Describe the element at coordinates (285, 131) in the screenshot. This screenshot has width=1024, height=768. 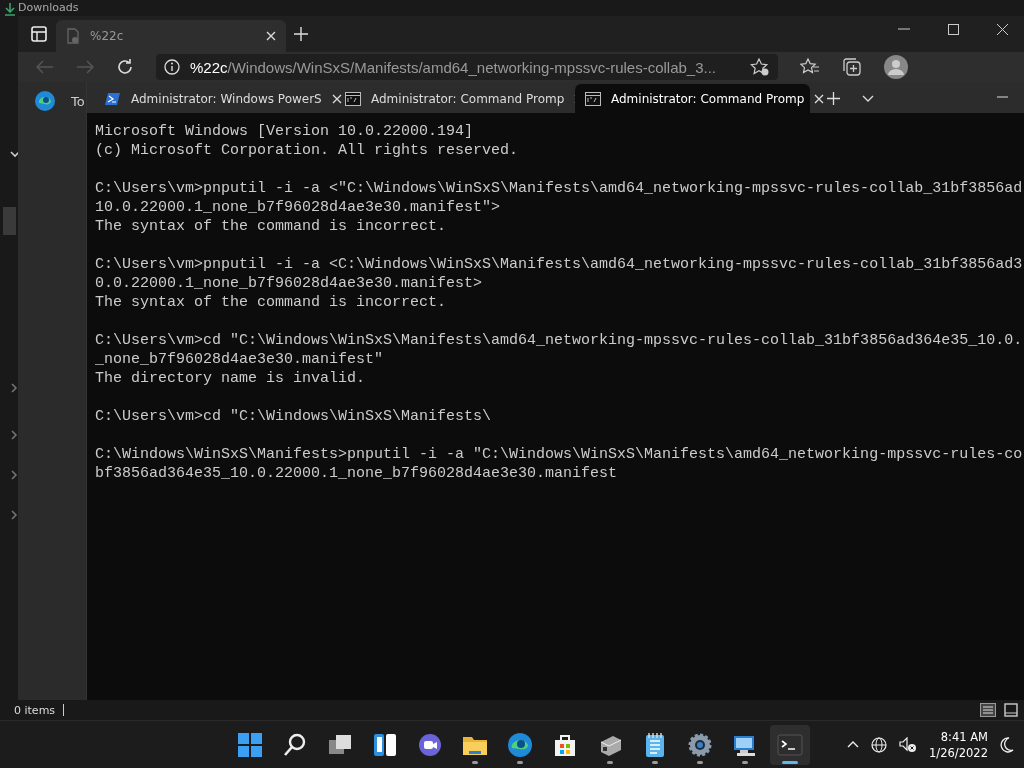
I see `console-line: Microsoft Windows [Version 10.0.22000.194]` at that location.